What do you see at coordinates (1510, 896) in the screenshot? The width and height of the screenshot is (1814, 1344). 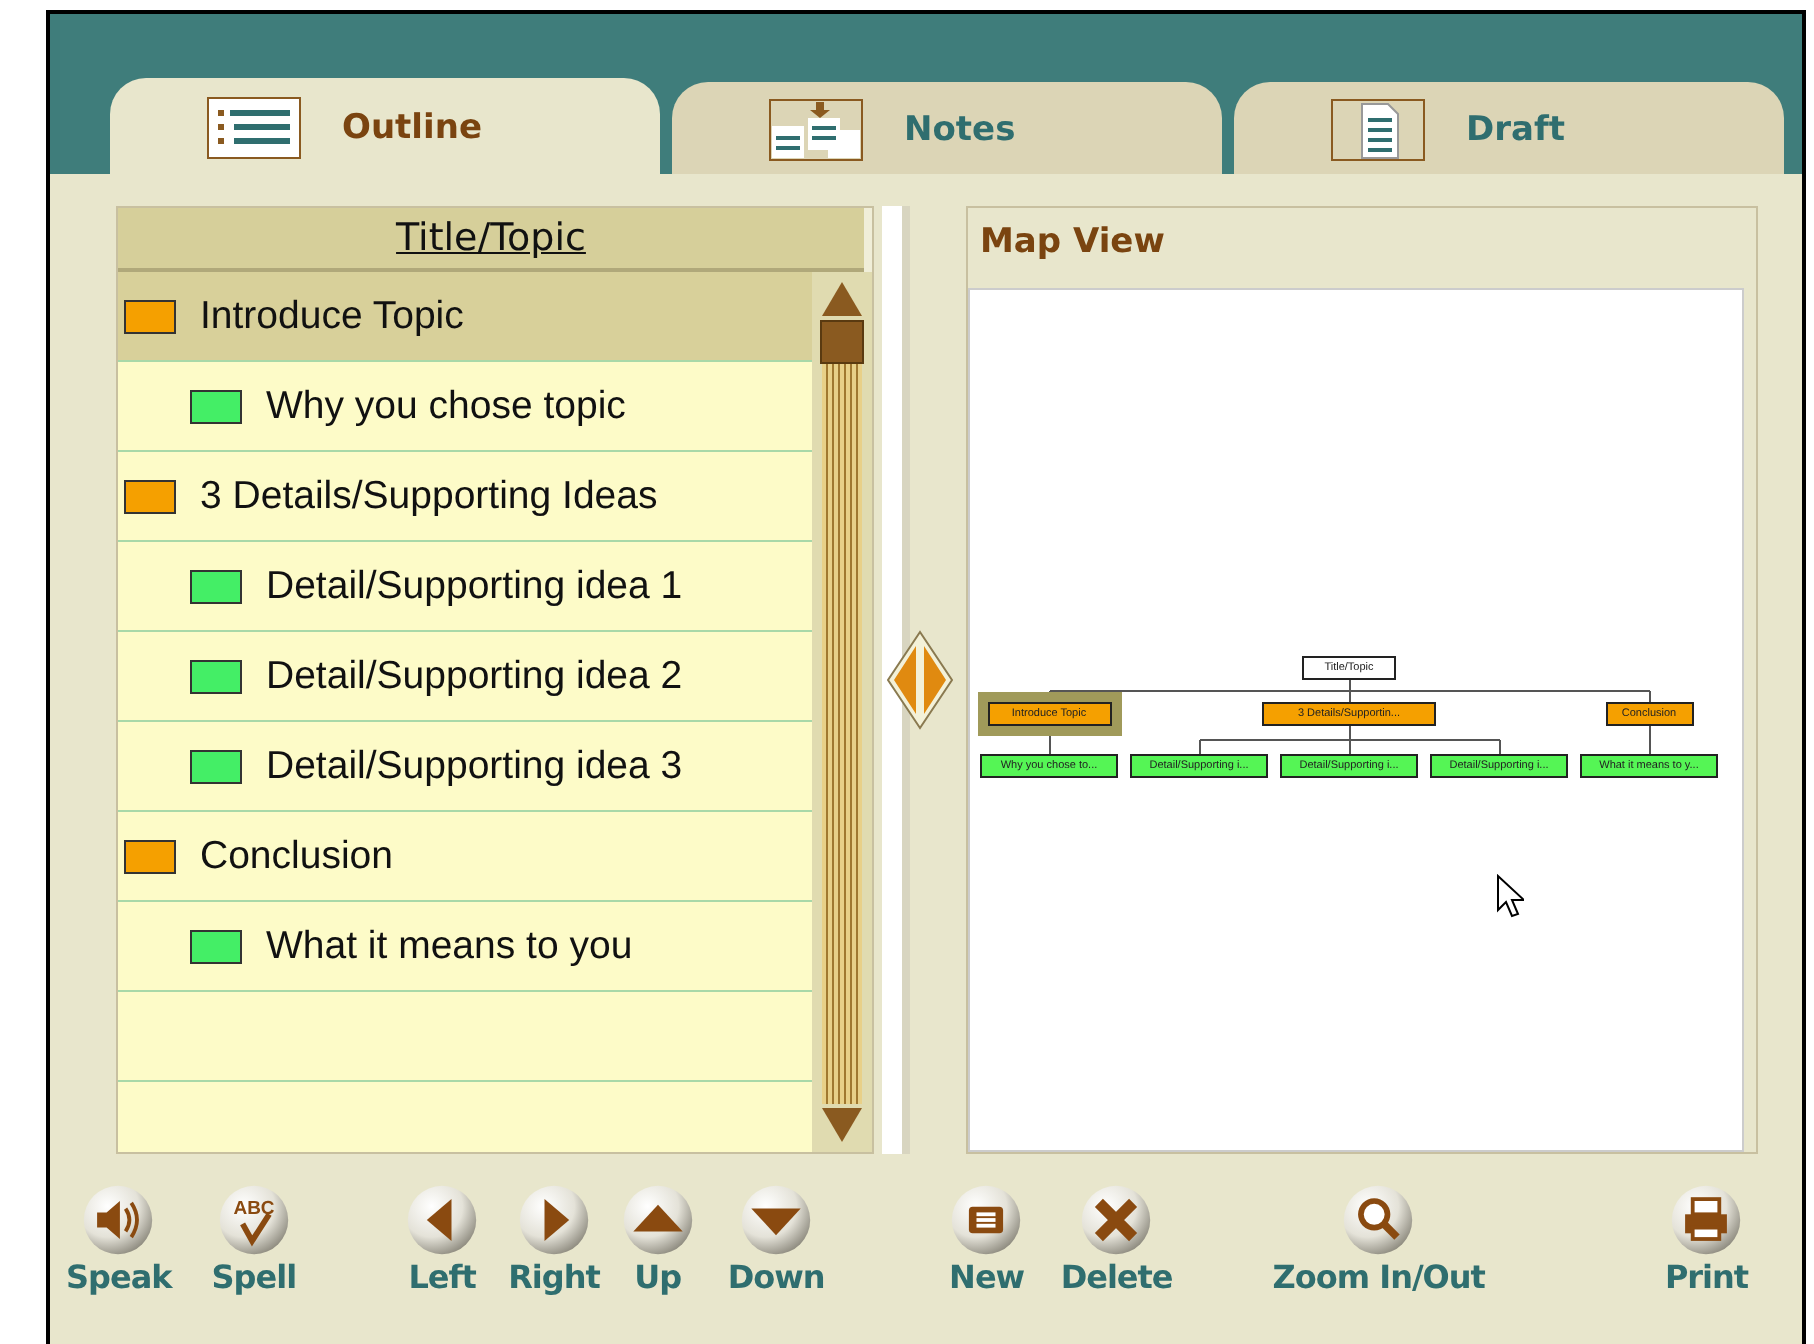 I see `cursor-icon` at bounding box center [1510, 896].